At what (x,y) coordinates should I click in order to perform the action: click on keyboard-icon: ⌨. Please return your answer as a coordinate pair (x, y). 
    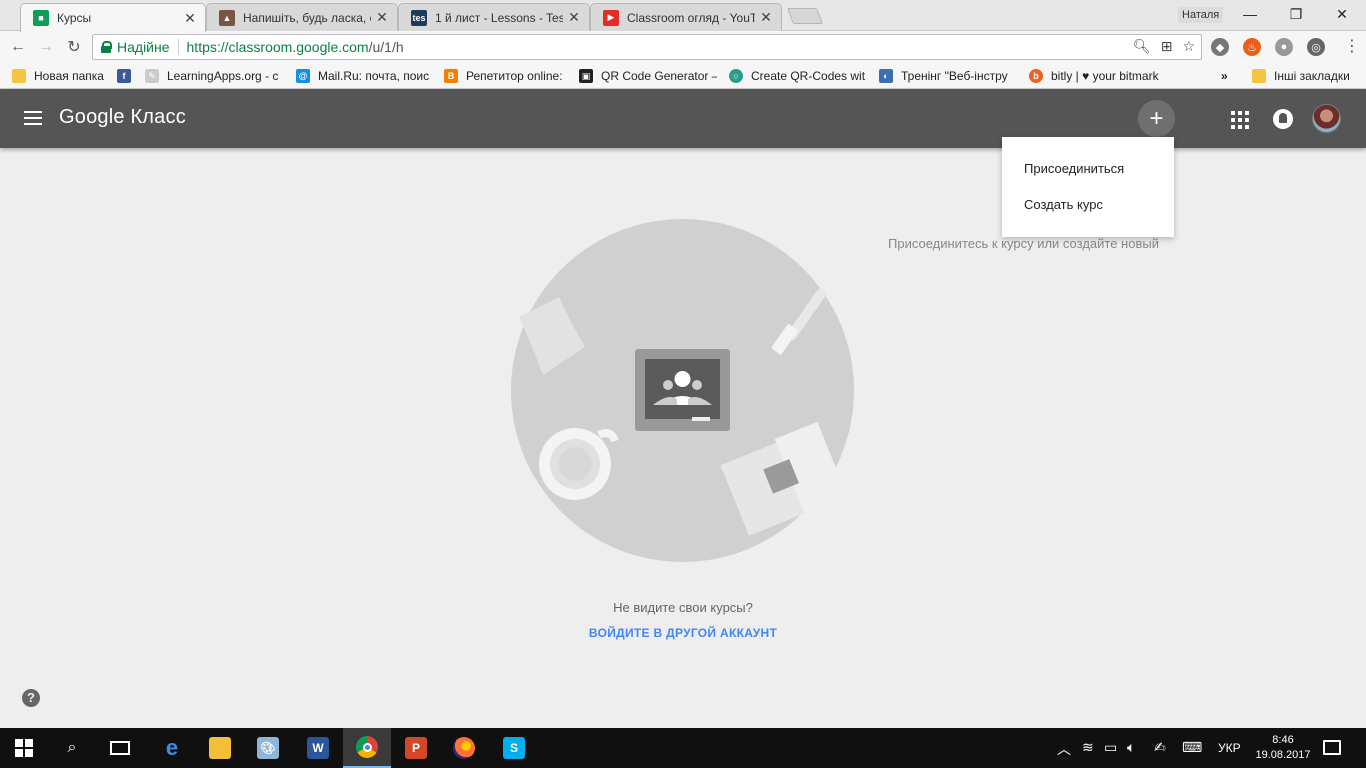
    Looking at the image, I should click on (1192, 747).